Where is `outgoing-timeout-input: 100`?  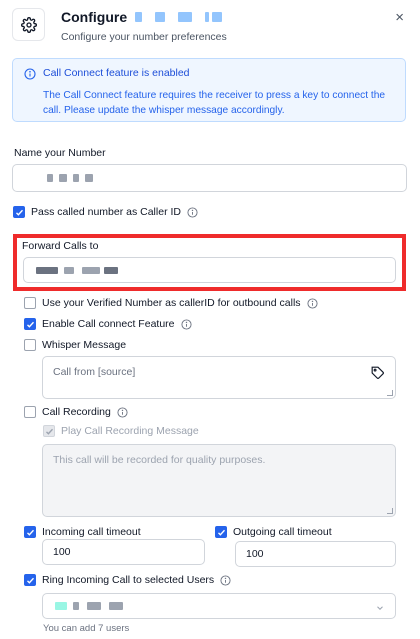 outgoing-timeout-input: 100 is located at coordinates (315, 554).